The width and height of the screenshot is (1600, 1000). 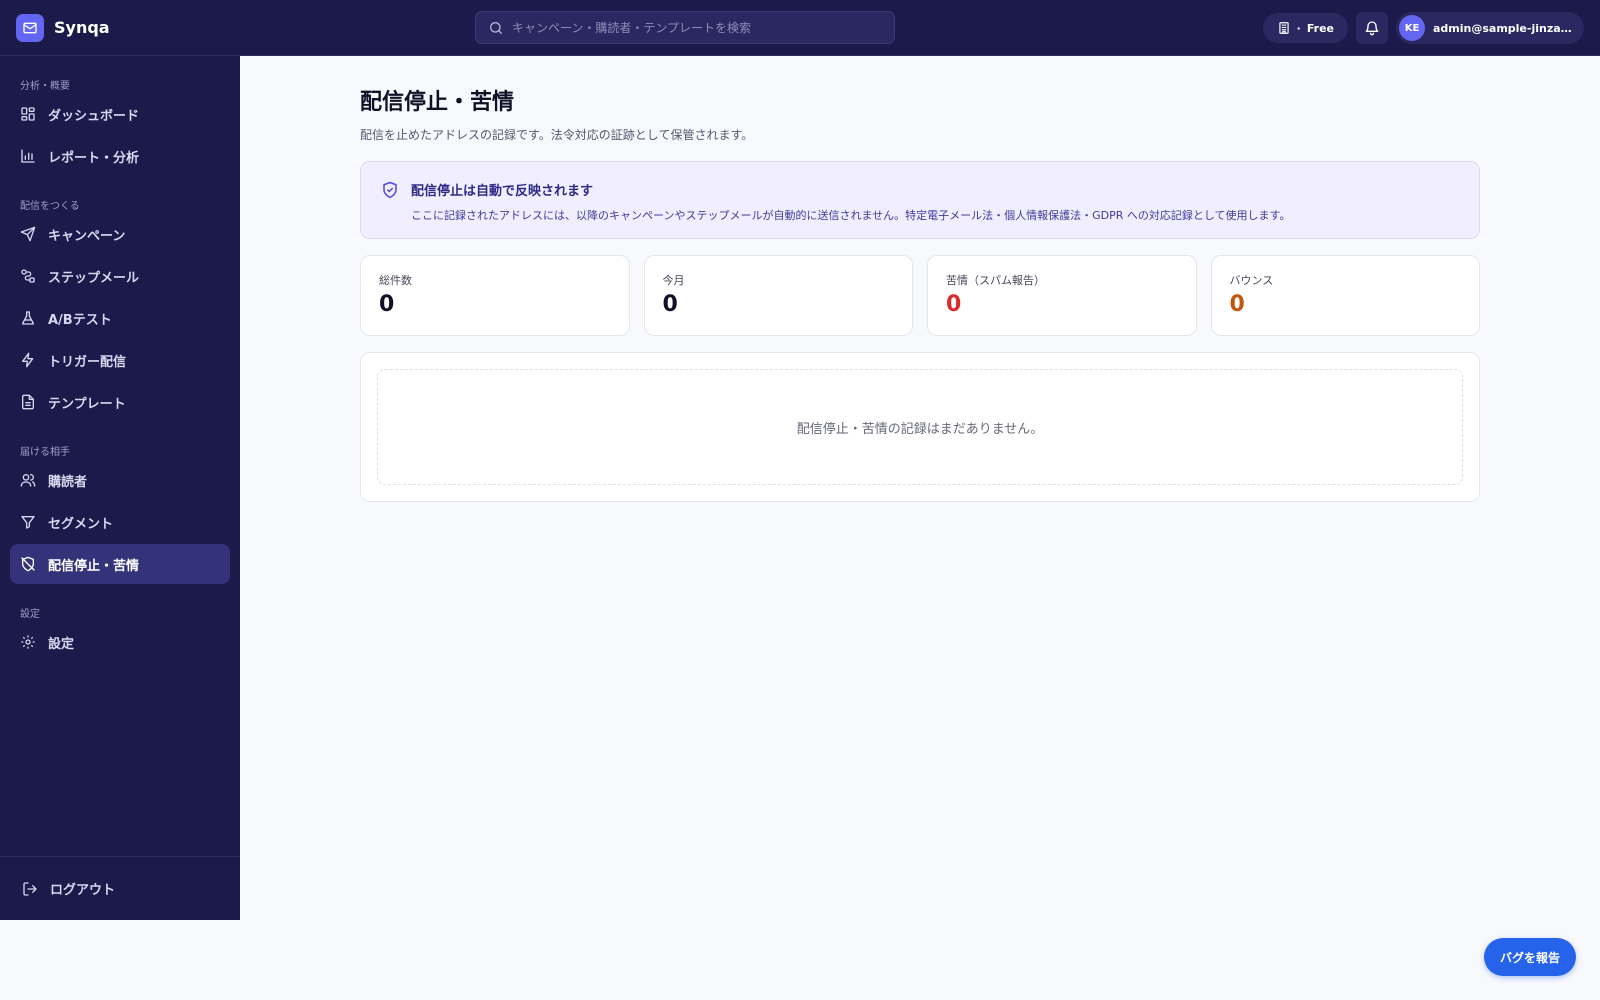 I want to click on shield-off-icon, so click(x=28, y=564).